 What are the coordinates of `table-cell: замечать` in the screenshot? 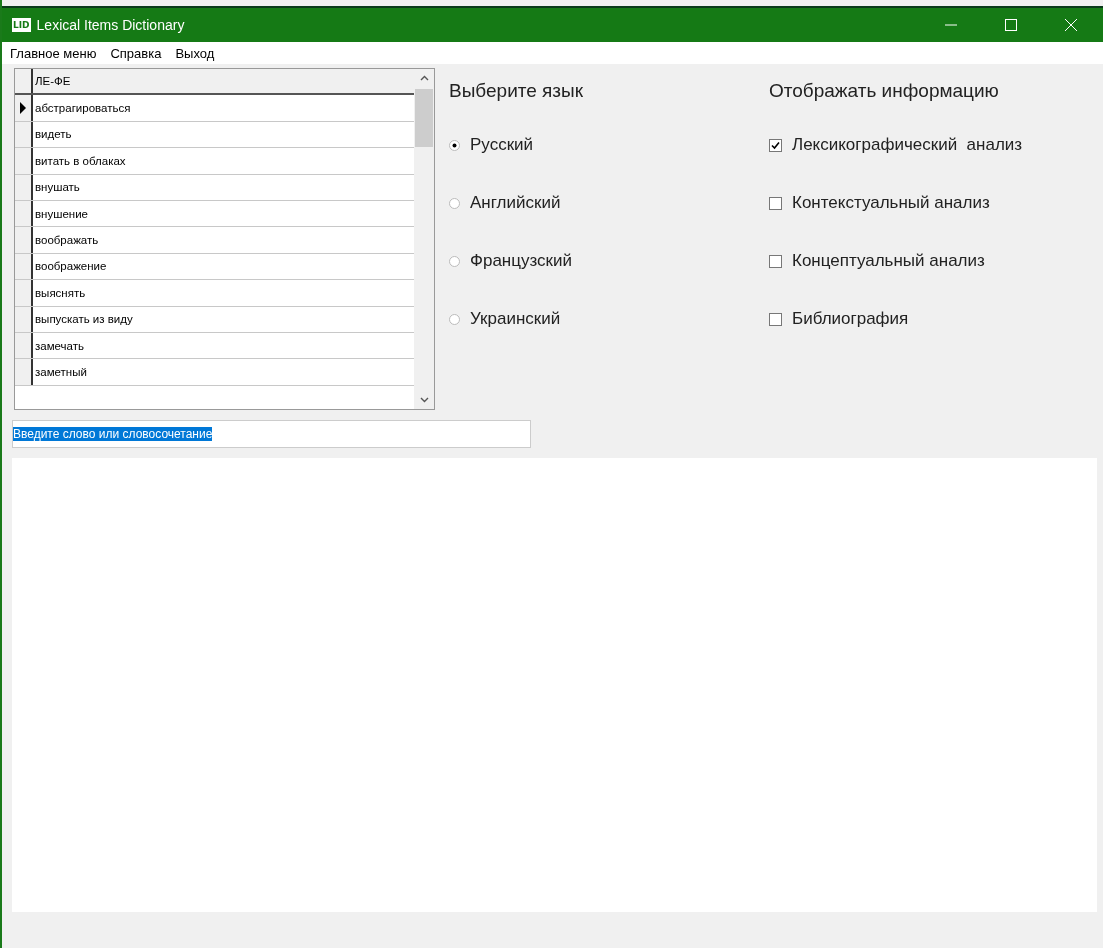 It's located at (223, 345).